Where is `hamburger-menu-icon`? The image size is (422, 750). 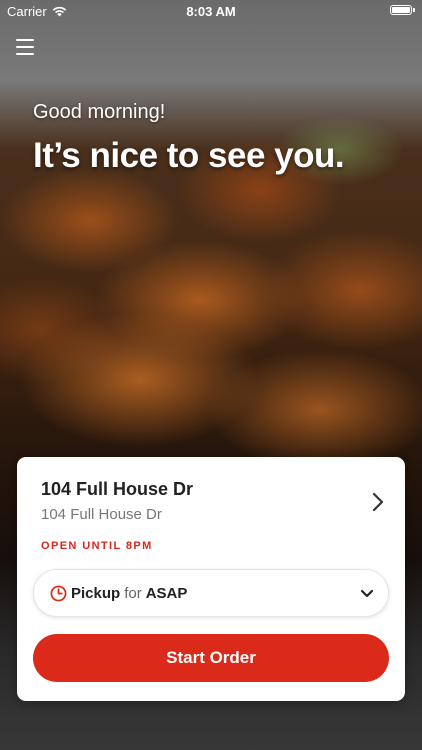
hamburger-menu-icon is located at coordinates (25, 47).